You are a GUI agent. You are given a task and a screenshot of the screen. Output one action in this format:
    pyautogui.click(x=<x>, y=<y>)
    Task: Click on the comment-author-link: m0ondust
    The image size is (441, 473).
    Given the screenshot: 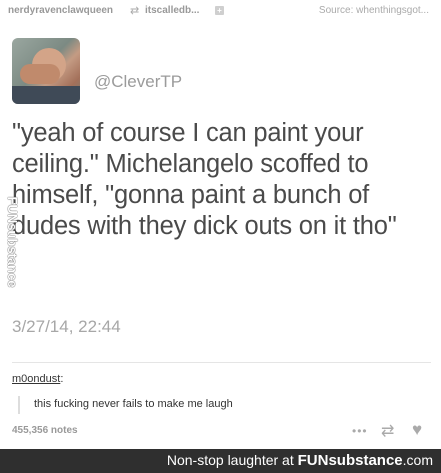 What is the action you would take?
    pyautogui.click(x=36, y=379)
    